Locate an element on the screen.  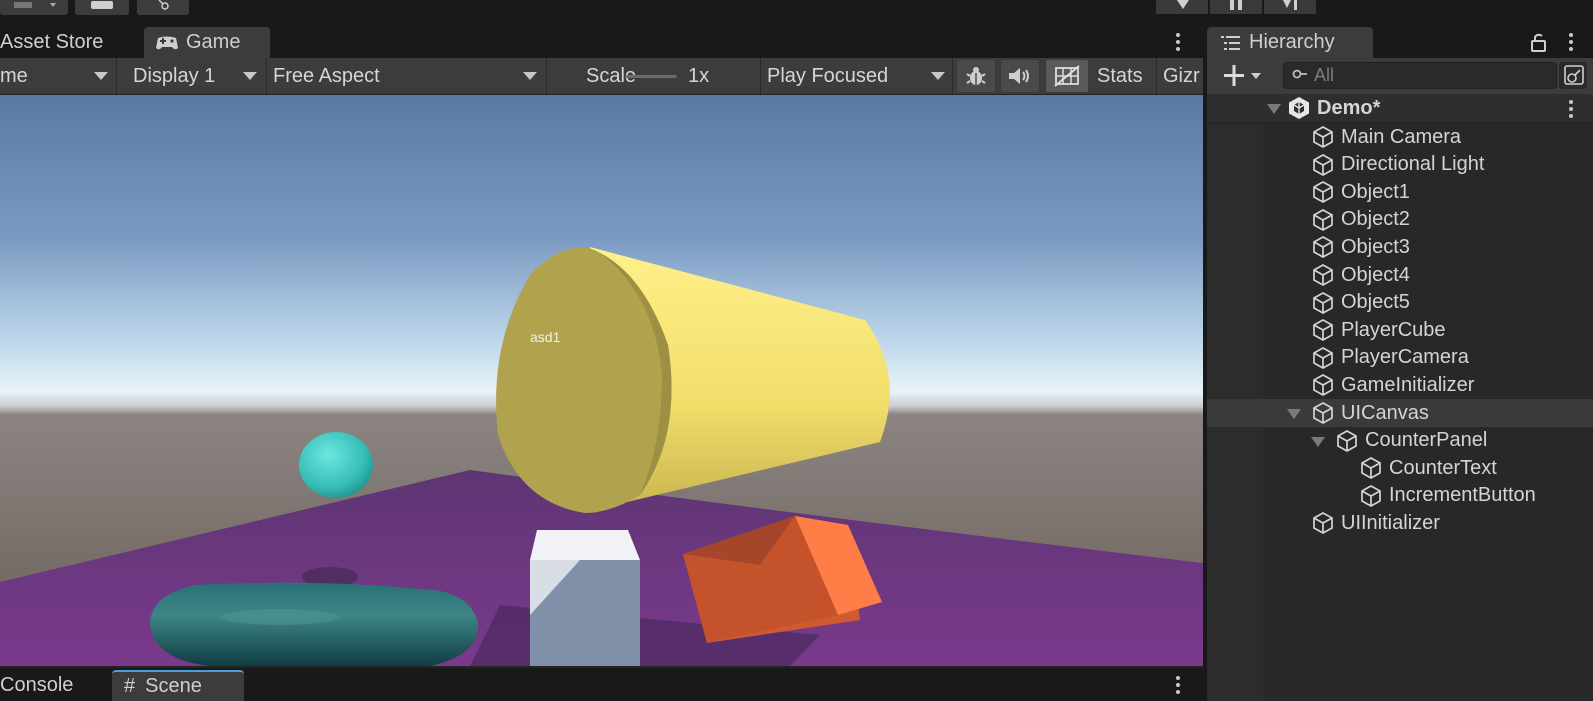
hierarchy-item-label: UICanvas is located at coordinates (1385, 412).